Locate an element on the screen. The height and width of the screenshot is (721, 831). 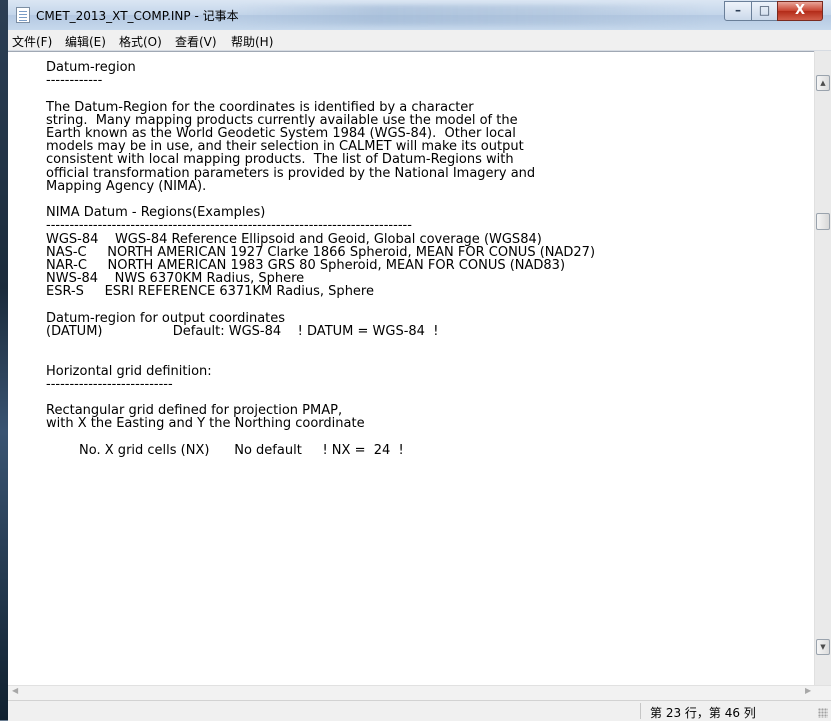
maximize-button: □ is located at coordinates (764, 11).